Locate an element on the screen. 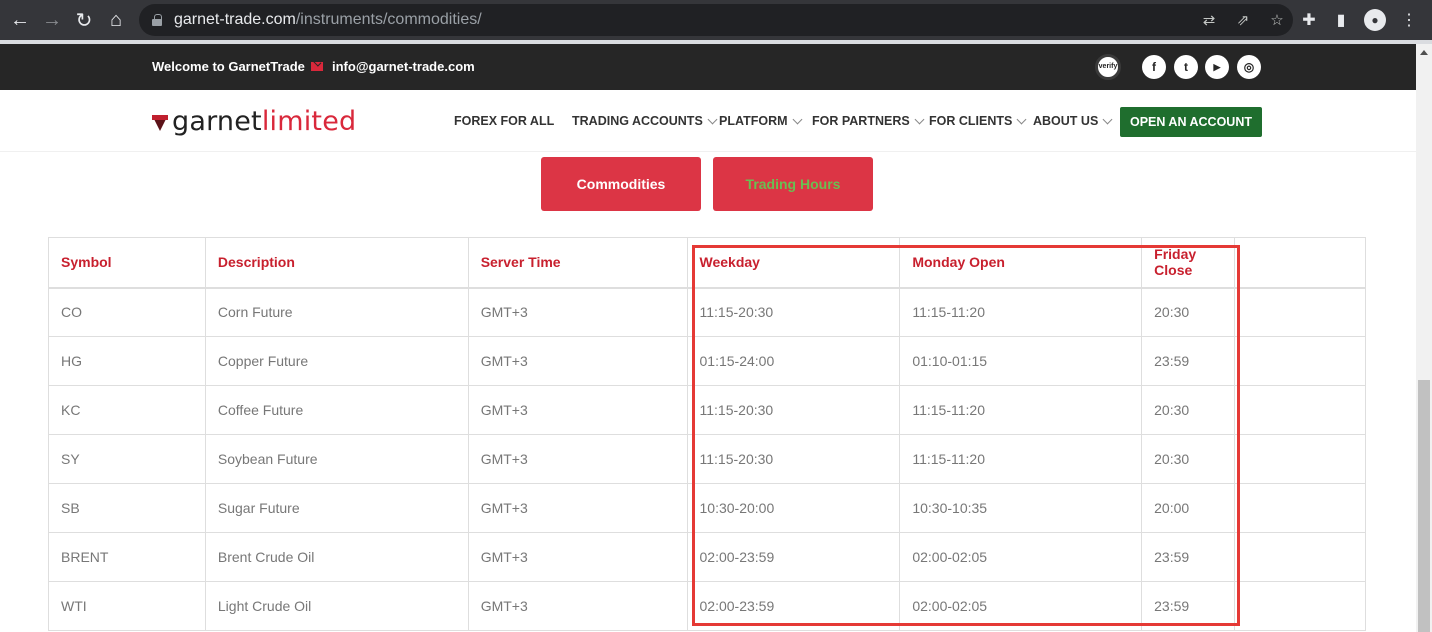  side-panel-icon: ▮ is located at coordinates (1341, 20).